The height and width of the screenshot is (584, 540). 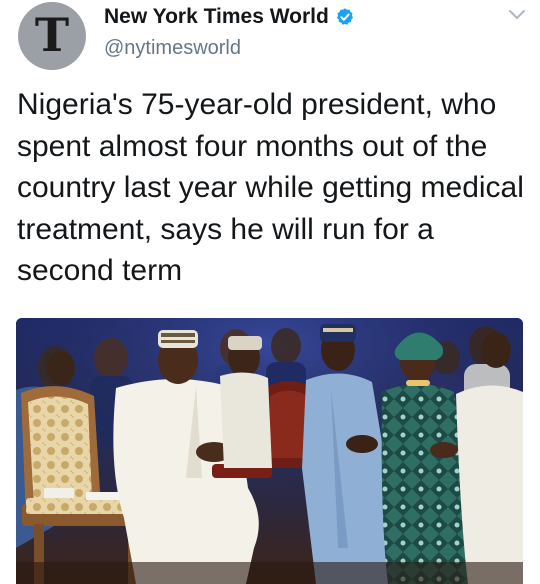 What do you see at coordinates (517, 15) in the screenshot?
I see `chevron-down-icon` at bounding box center [517, 15].